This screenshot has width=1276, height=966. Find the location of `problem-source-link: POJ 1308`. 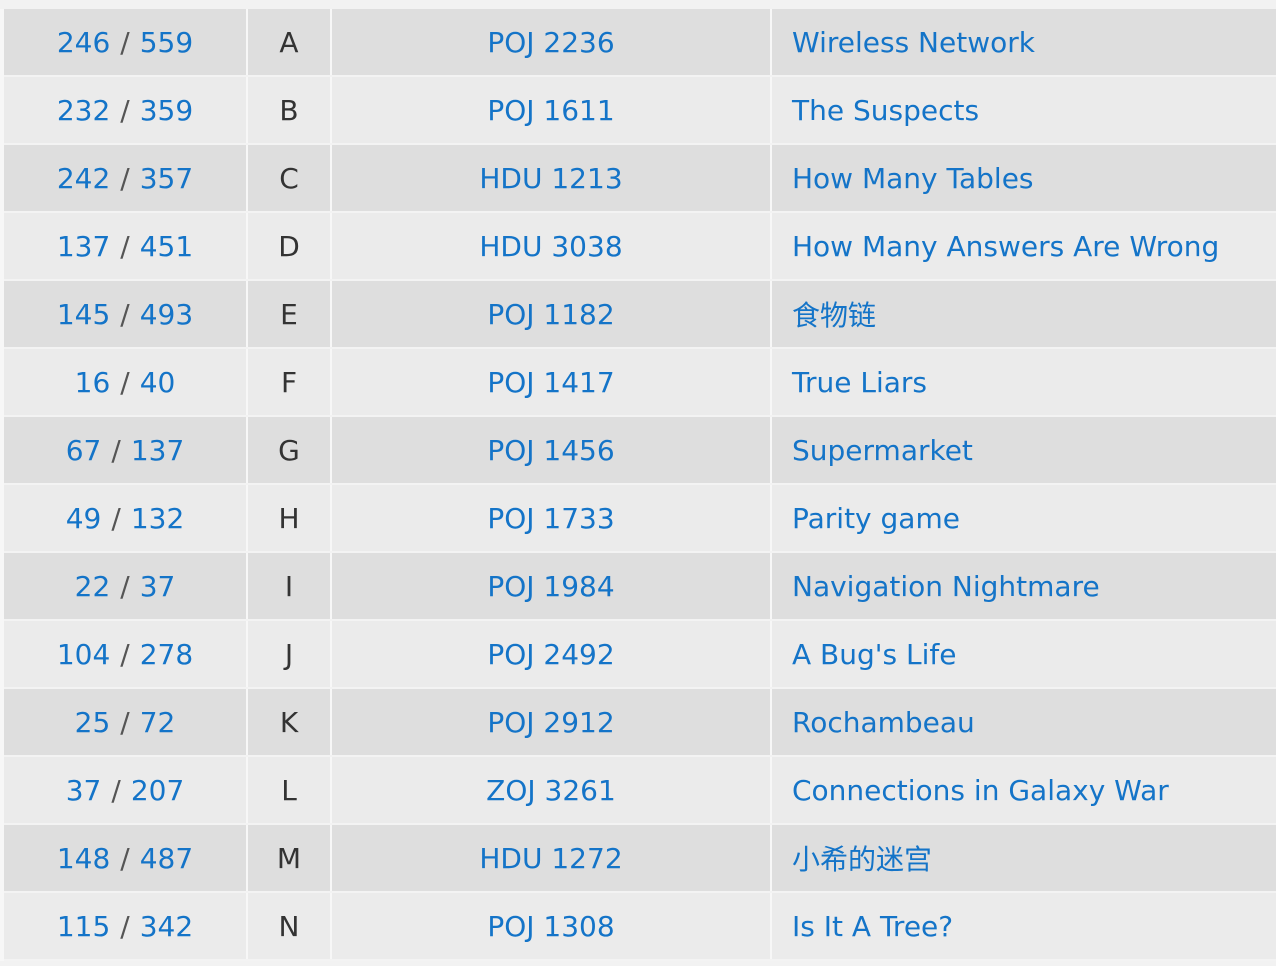

problem-source-link: POJ 1308 is located at coordinates (550, 926).